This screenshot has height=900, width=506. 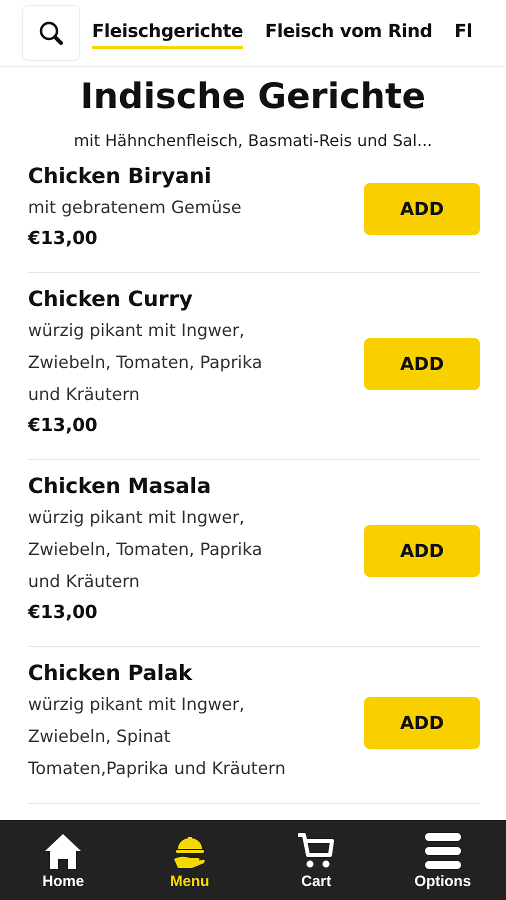 I want to click on search-icon, so click(x=51, y=33).